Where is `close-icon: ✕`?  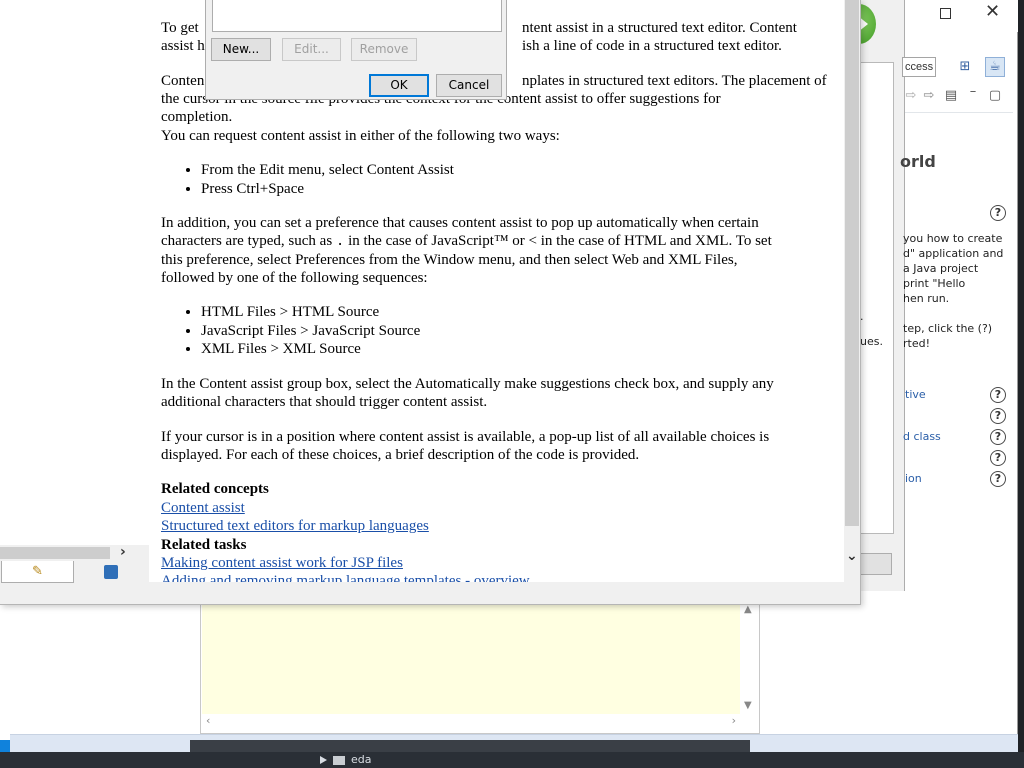
close-icon: ✕ is located at coordinates (993, 12).